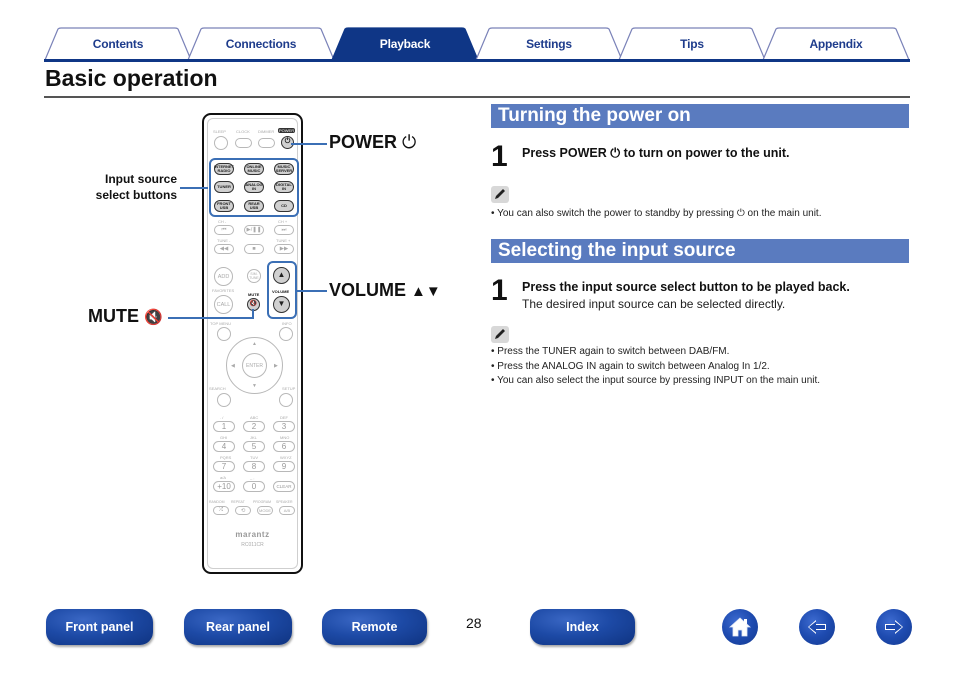 The width and height of the screenshot is (954, 673). Describe the element at coordinates (474, 623) in the screenshot. I see `page-number: 28` at that location.